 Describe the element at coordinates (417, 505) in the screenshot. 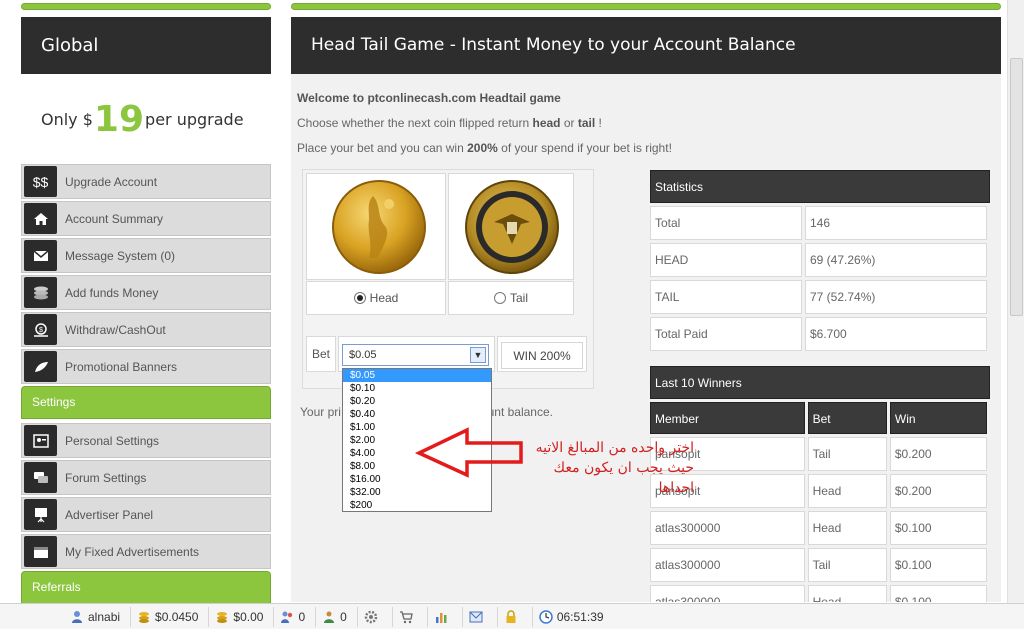

I see `bet-option: $200` at that location.